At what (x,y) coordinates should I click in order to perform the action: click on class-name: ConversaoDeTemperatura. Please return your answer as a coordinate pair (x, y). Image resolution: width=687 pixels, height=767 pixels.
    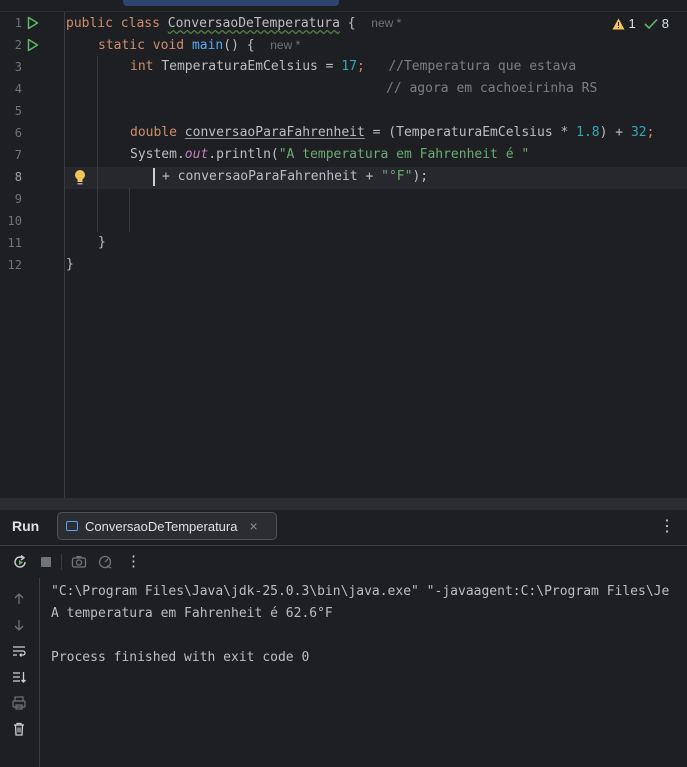
    Looking at the image, I should click on (253, 23).